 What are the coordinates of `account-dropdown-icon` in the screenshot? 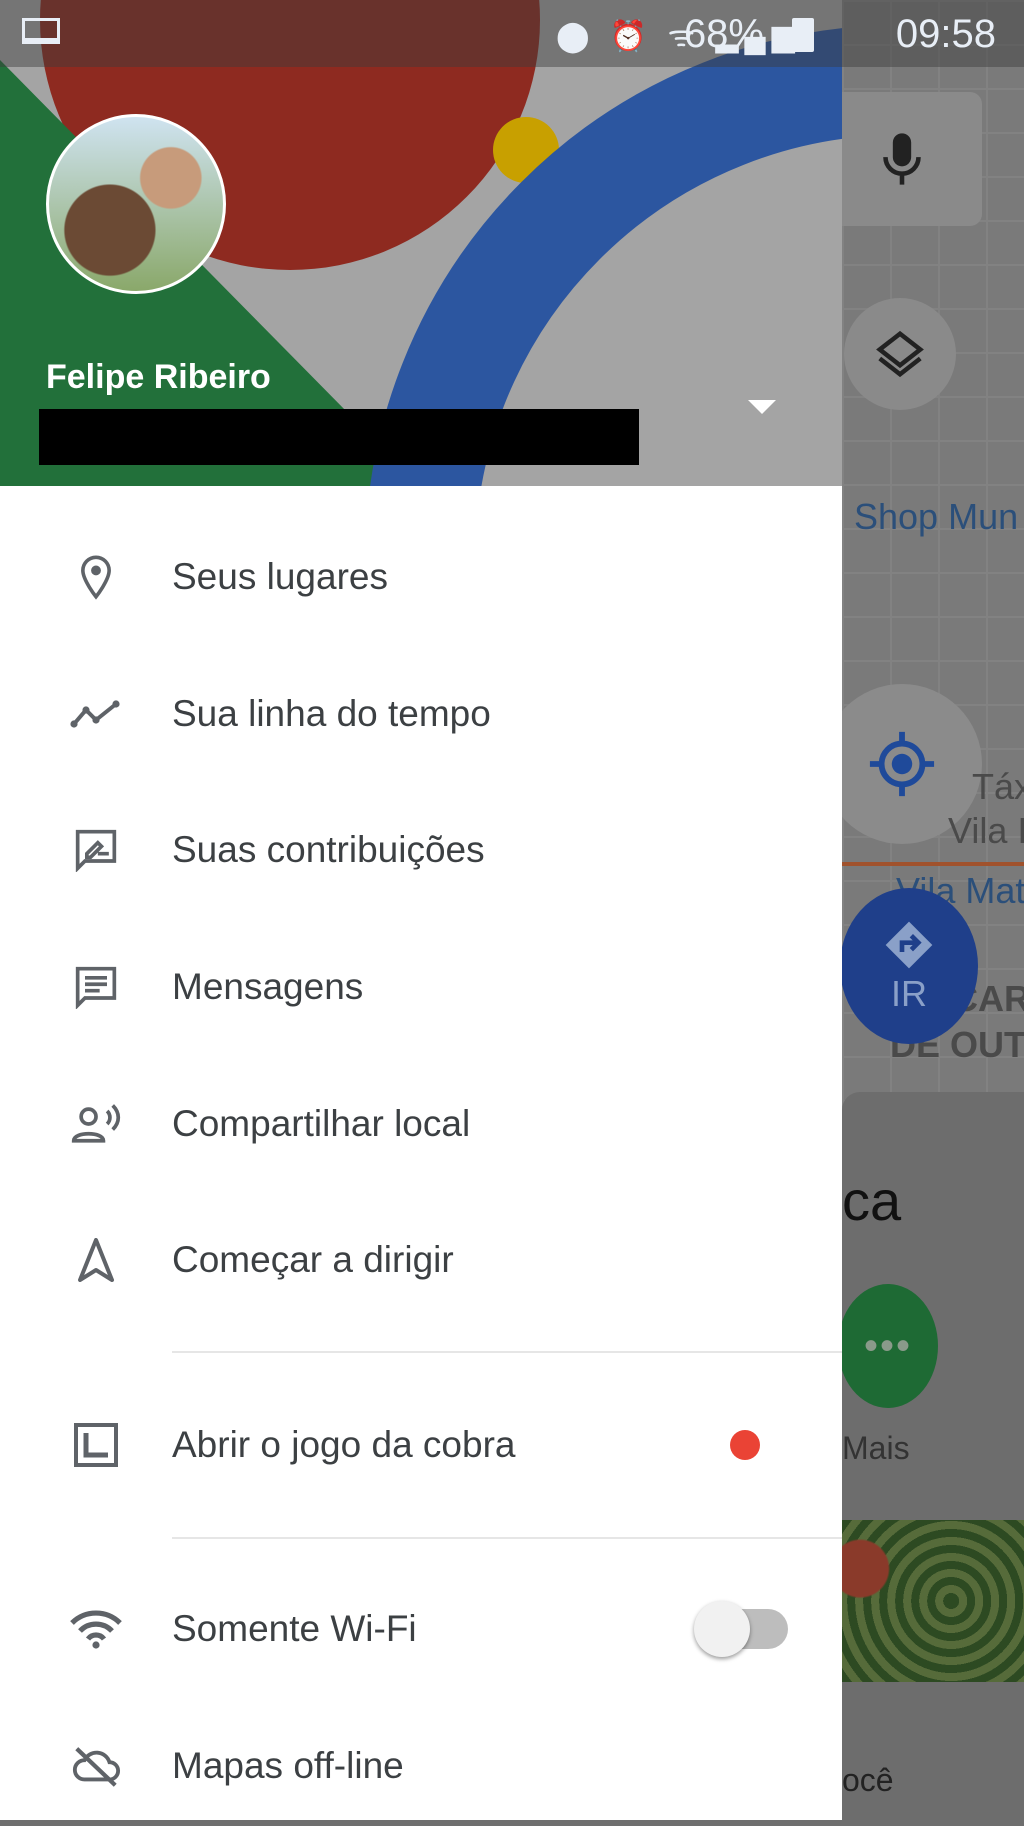 It's located at (762, 407).